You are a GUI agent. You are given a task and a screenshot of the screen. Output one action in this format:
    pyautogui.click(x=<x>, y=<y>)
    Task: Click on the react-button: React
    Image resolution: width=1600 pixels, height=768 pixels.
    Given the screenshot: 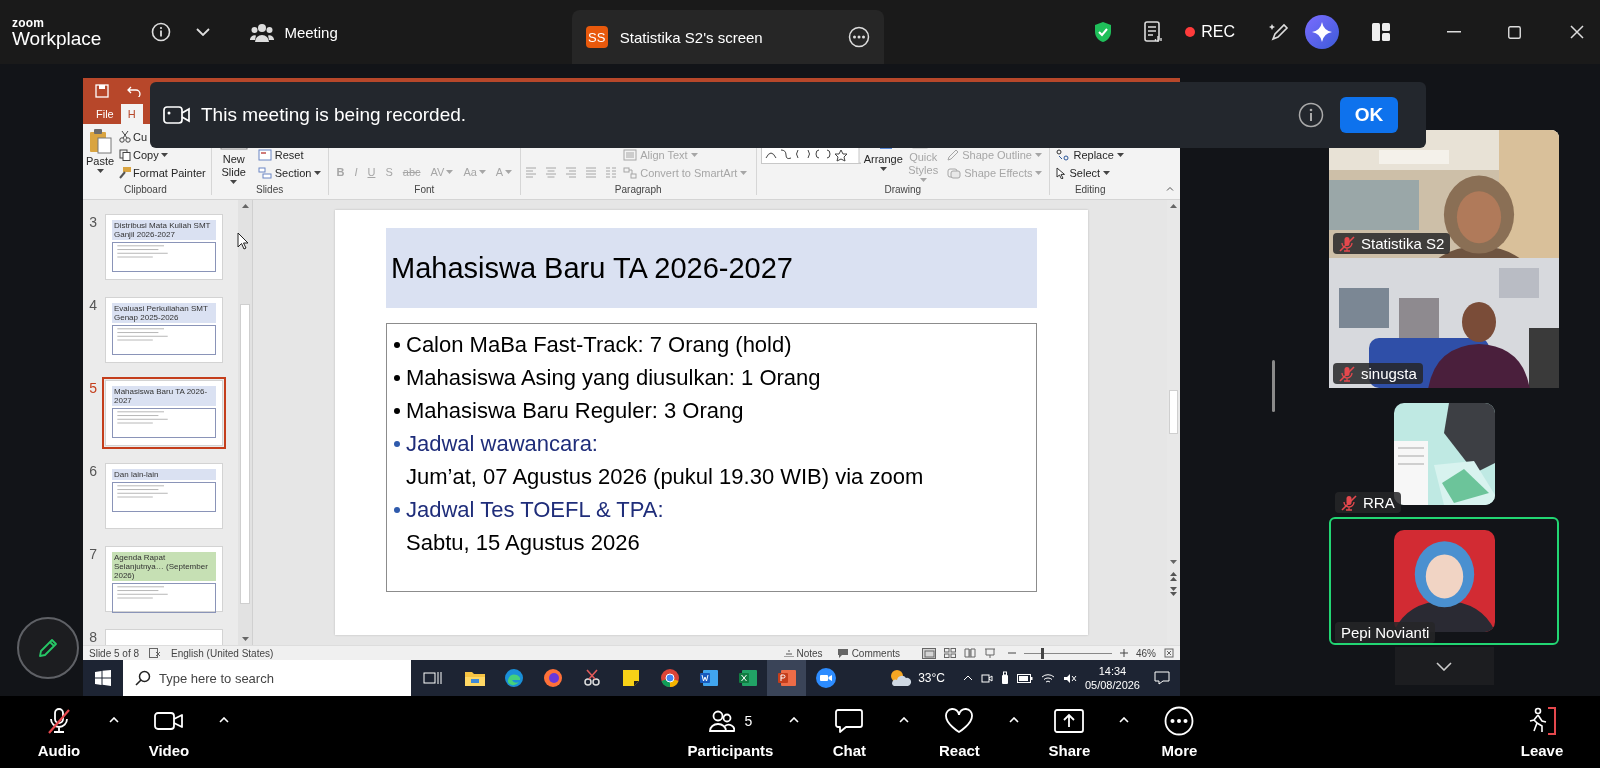 What is the action you would take?
    pyautogui.click(x=959, y=732)
    